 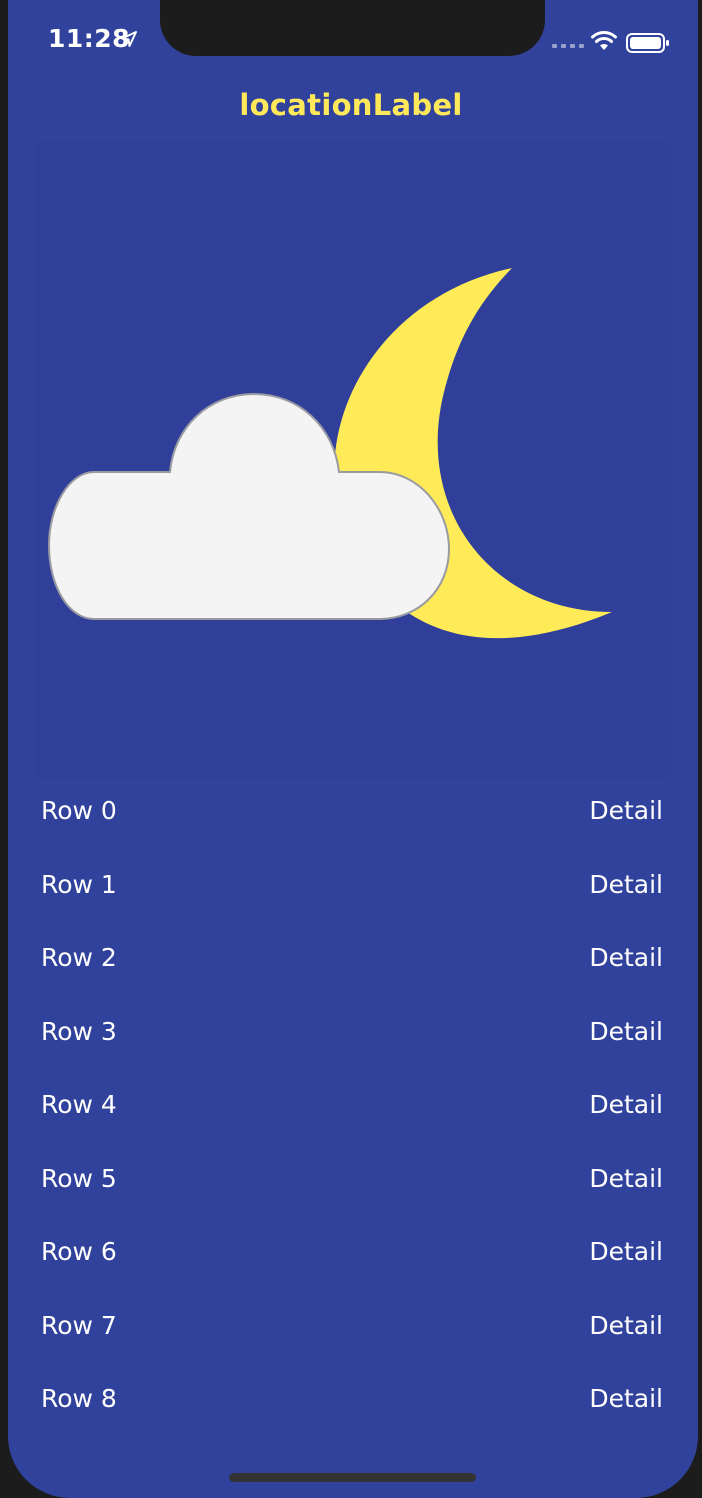 I want to click on wifi-icon, so click(x=604, y=40).